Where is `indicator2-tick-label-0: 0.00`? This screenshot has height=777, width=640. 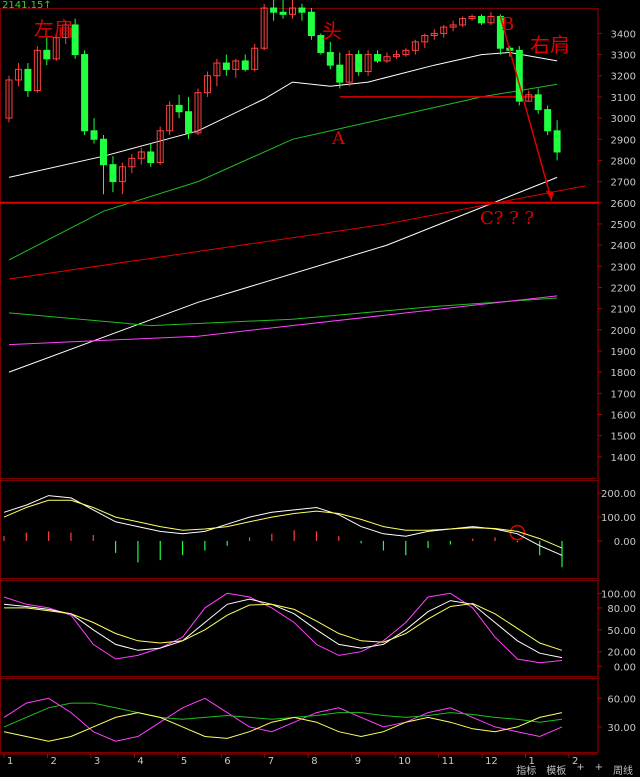
indicator2-tick-label-0: 0.00 is located at coordinates (625, 667).